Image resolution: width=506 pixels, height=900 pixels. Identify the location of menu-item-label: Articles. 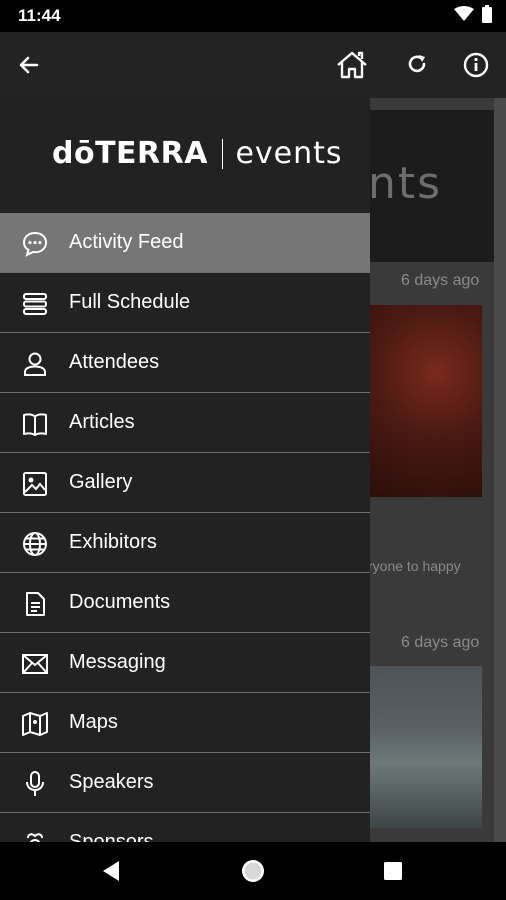
(102, 422).